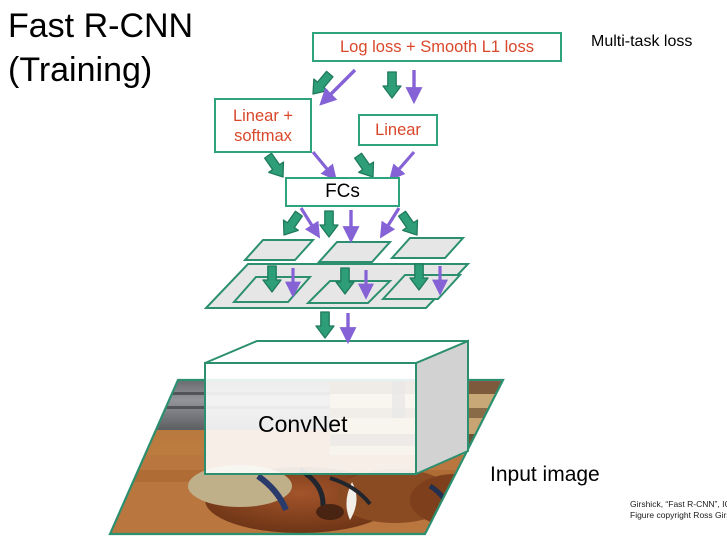 Image resolution: width=727 pixels, height=538 pixels. Describe the element at coordinates (678, 515) in the screenshot. I see `credit-line-2: Figure copyright Ross Girshick, 2015.` at that location.